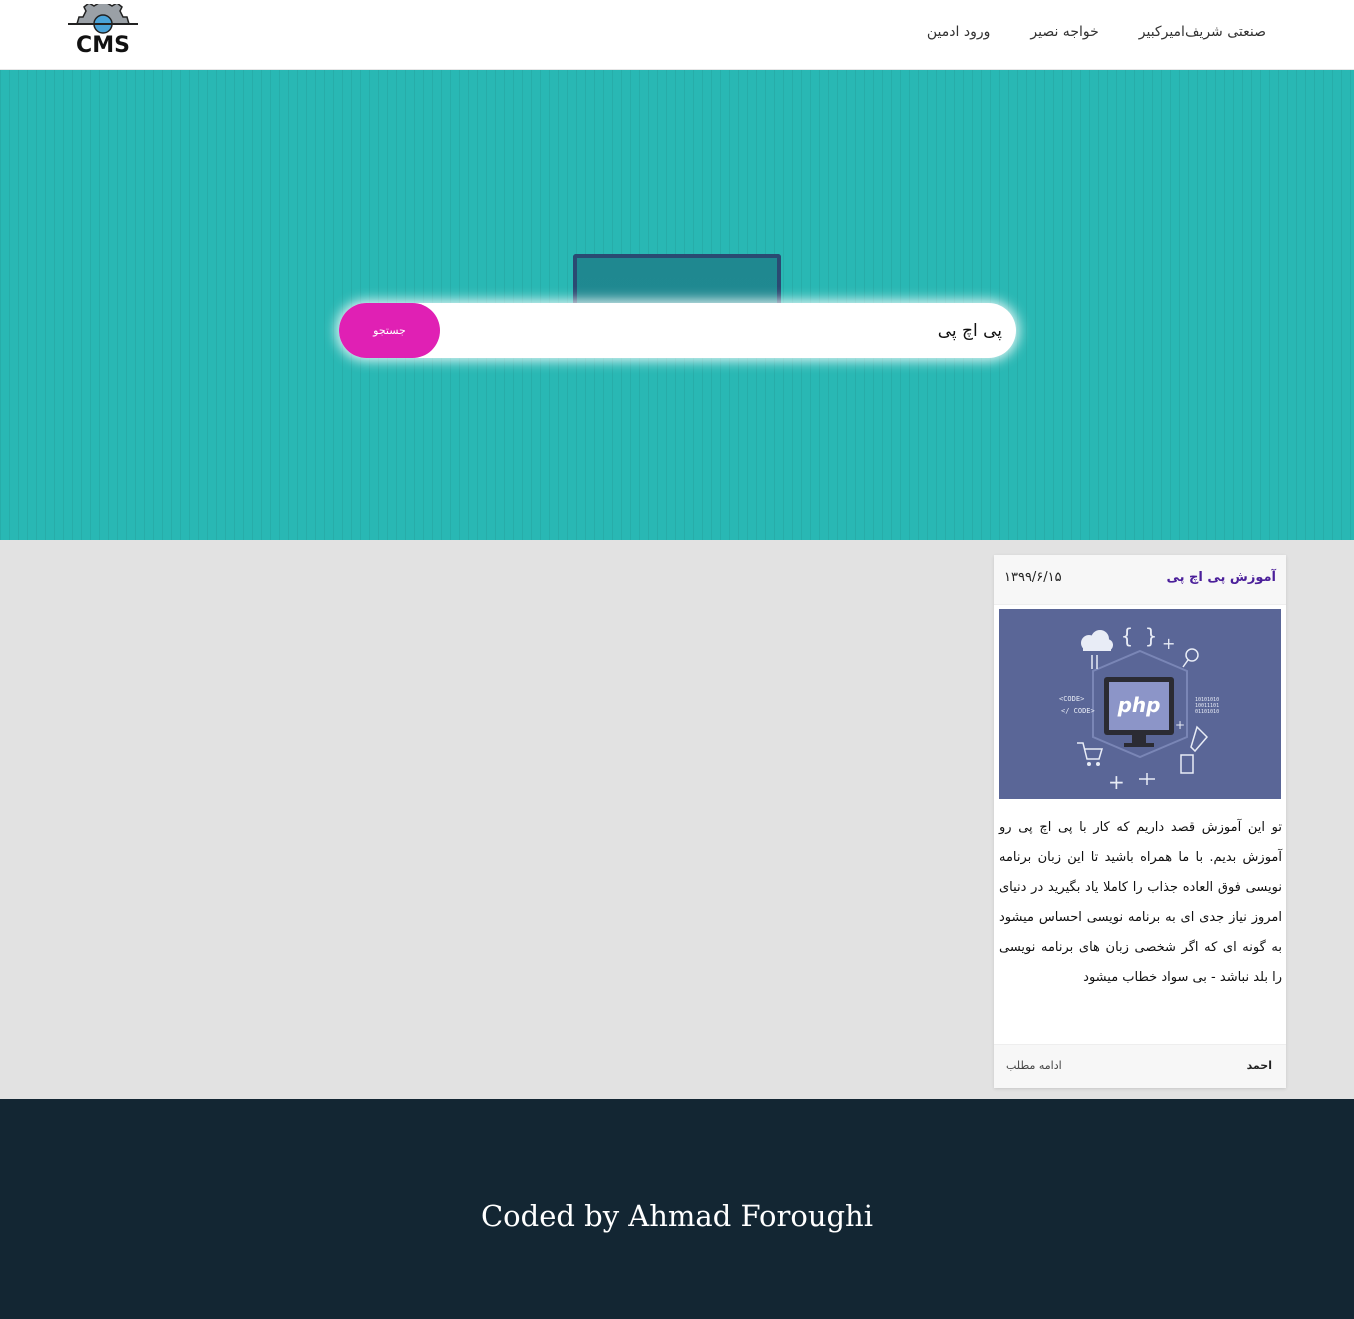 Image resolution: width=1354 pixels, height=1319 pixels. What do you see at coordinates (1071, 699) in the screenshot?
I see `svg-text: <CODE>` at bounding box center [1071, 699].